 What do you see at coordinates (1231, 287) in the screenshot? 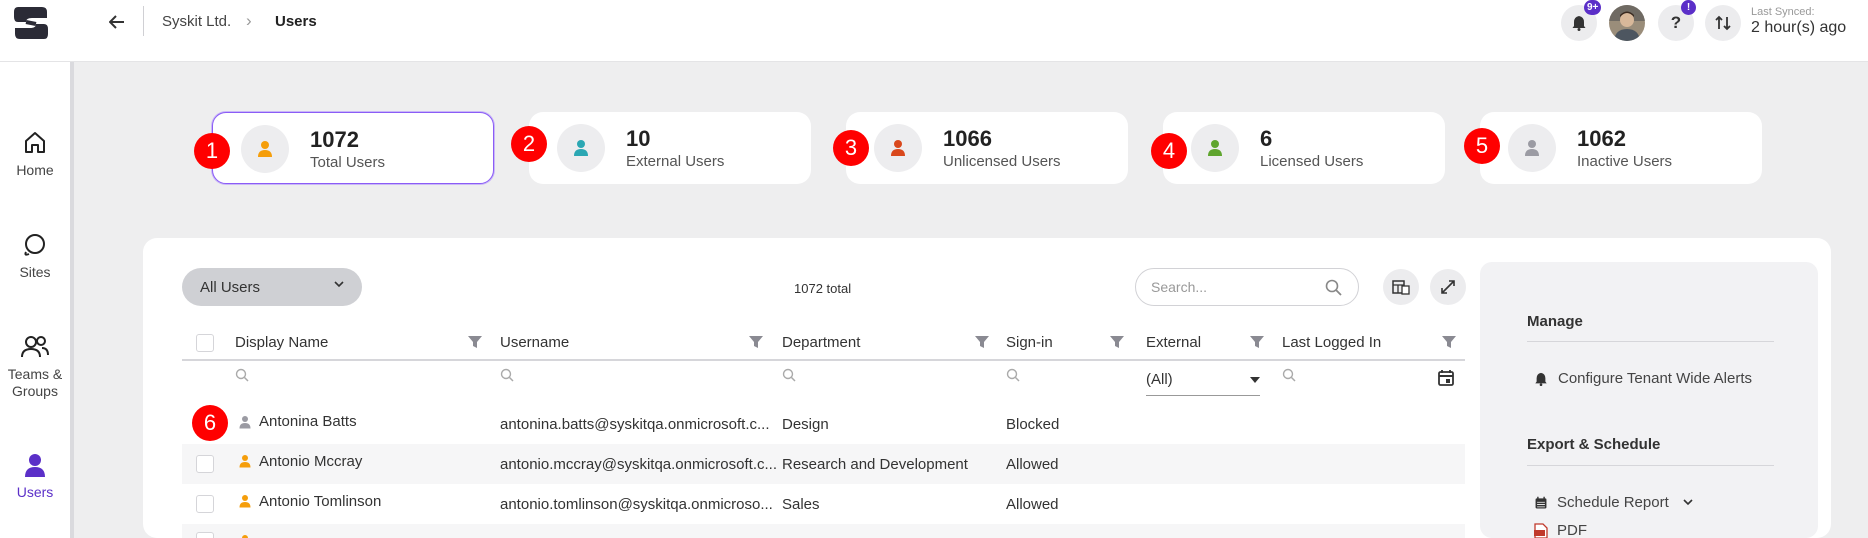
I see `search-input` at bounding box center [1231, 287].